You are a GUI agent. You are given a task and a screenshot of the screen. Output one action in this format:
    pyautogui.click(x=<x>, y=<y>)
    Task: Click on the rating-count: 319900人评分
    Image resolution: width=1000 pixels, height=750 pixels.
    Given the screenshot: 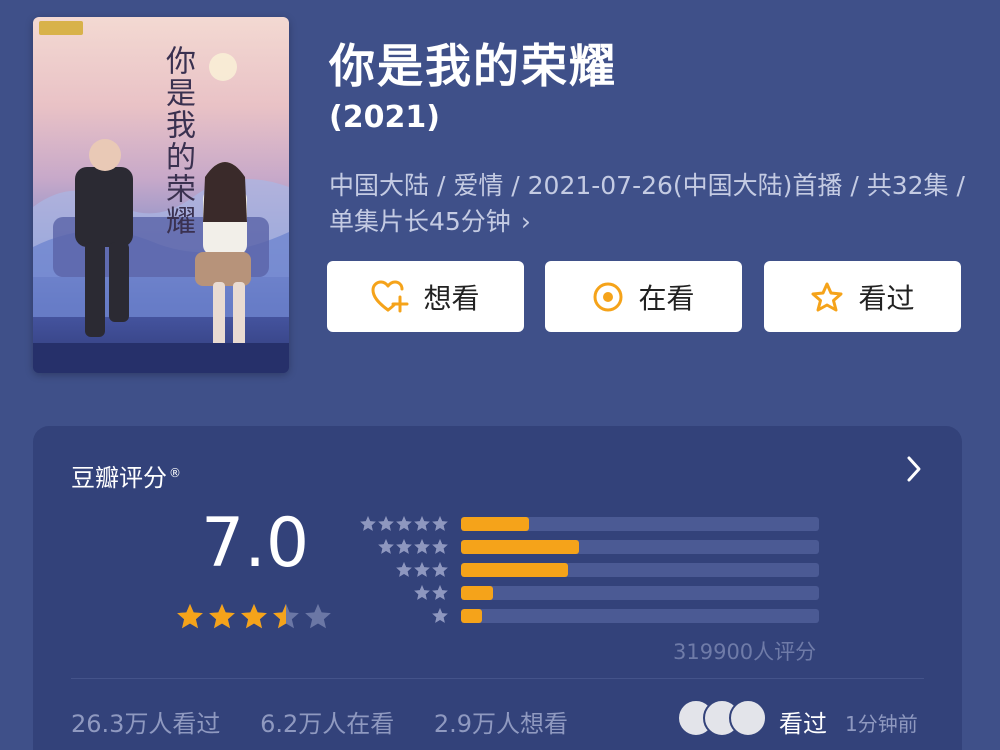 What is the action you would take?
    pyautogui.click(x=745, y=652)
    